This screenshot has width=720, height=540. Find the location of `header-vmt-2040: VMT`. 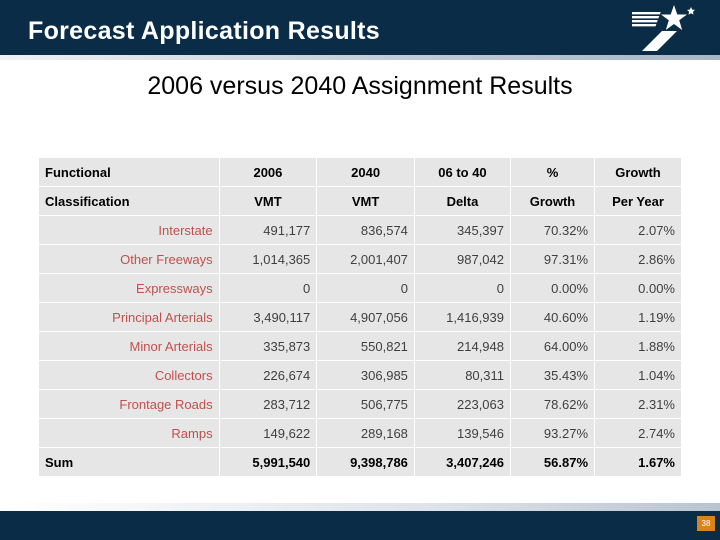

header-vmt-2040: VMT is located at coordinates (365, 201).